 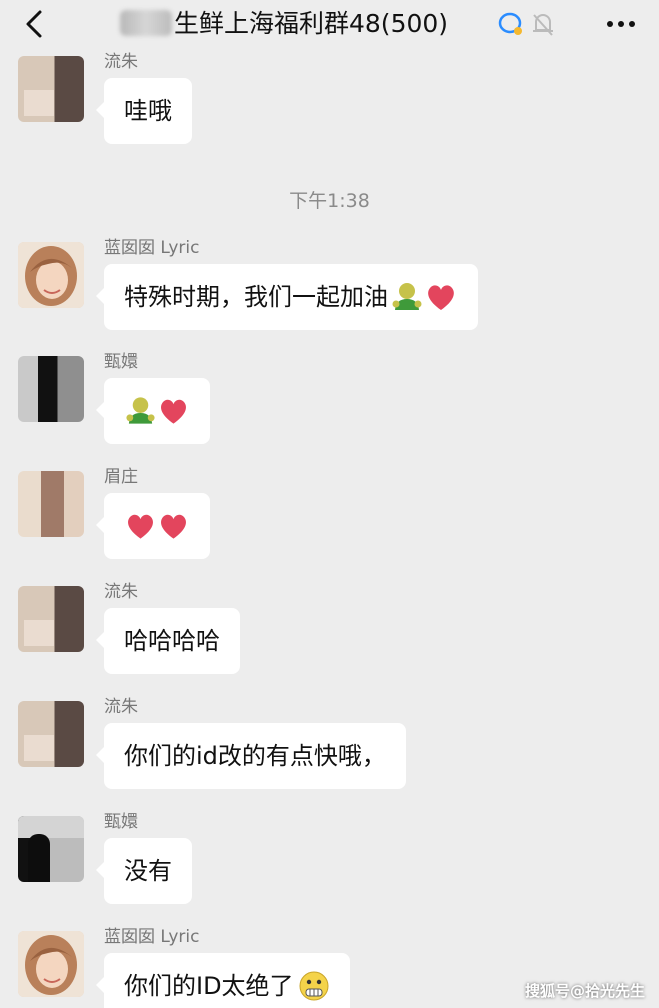 What do you see at coordinates (209, 986) in the screenshot?
I see `message-text: 你们的ID太绝了` at bounding box center [209, 986].